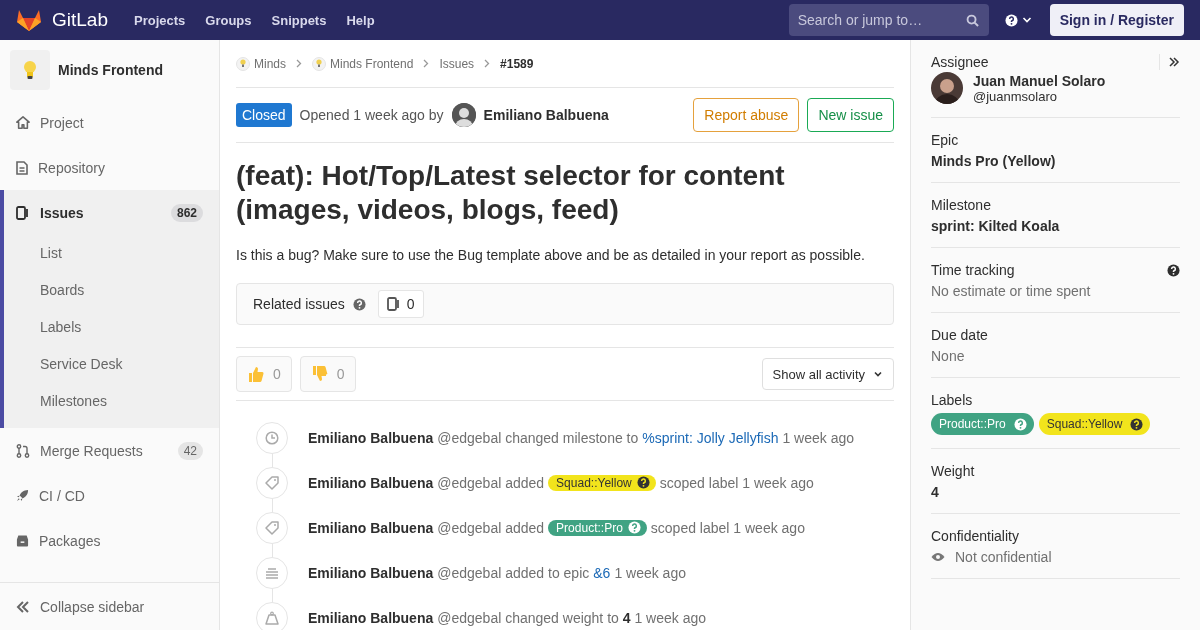  Describe the element at coordinates (110, 70) in the screenshot. I see `project-name: Minds Frontend` at that location.